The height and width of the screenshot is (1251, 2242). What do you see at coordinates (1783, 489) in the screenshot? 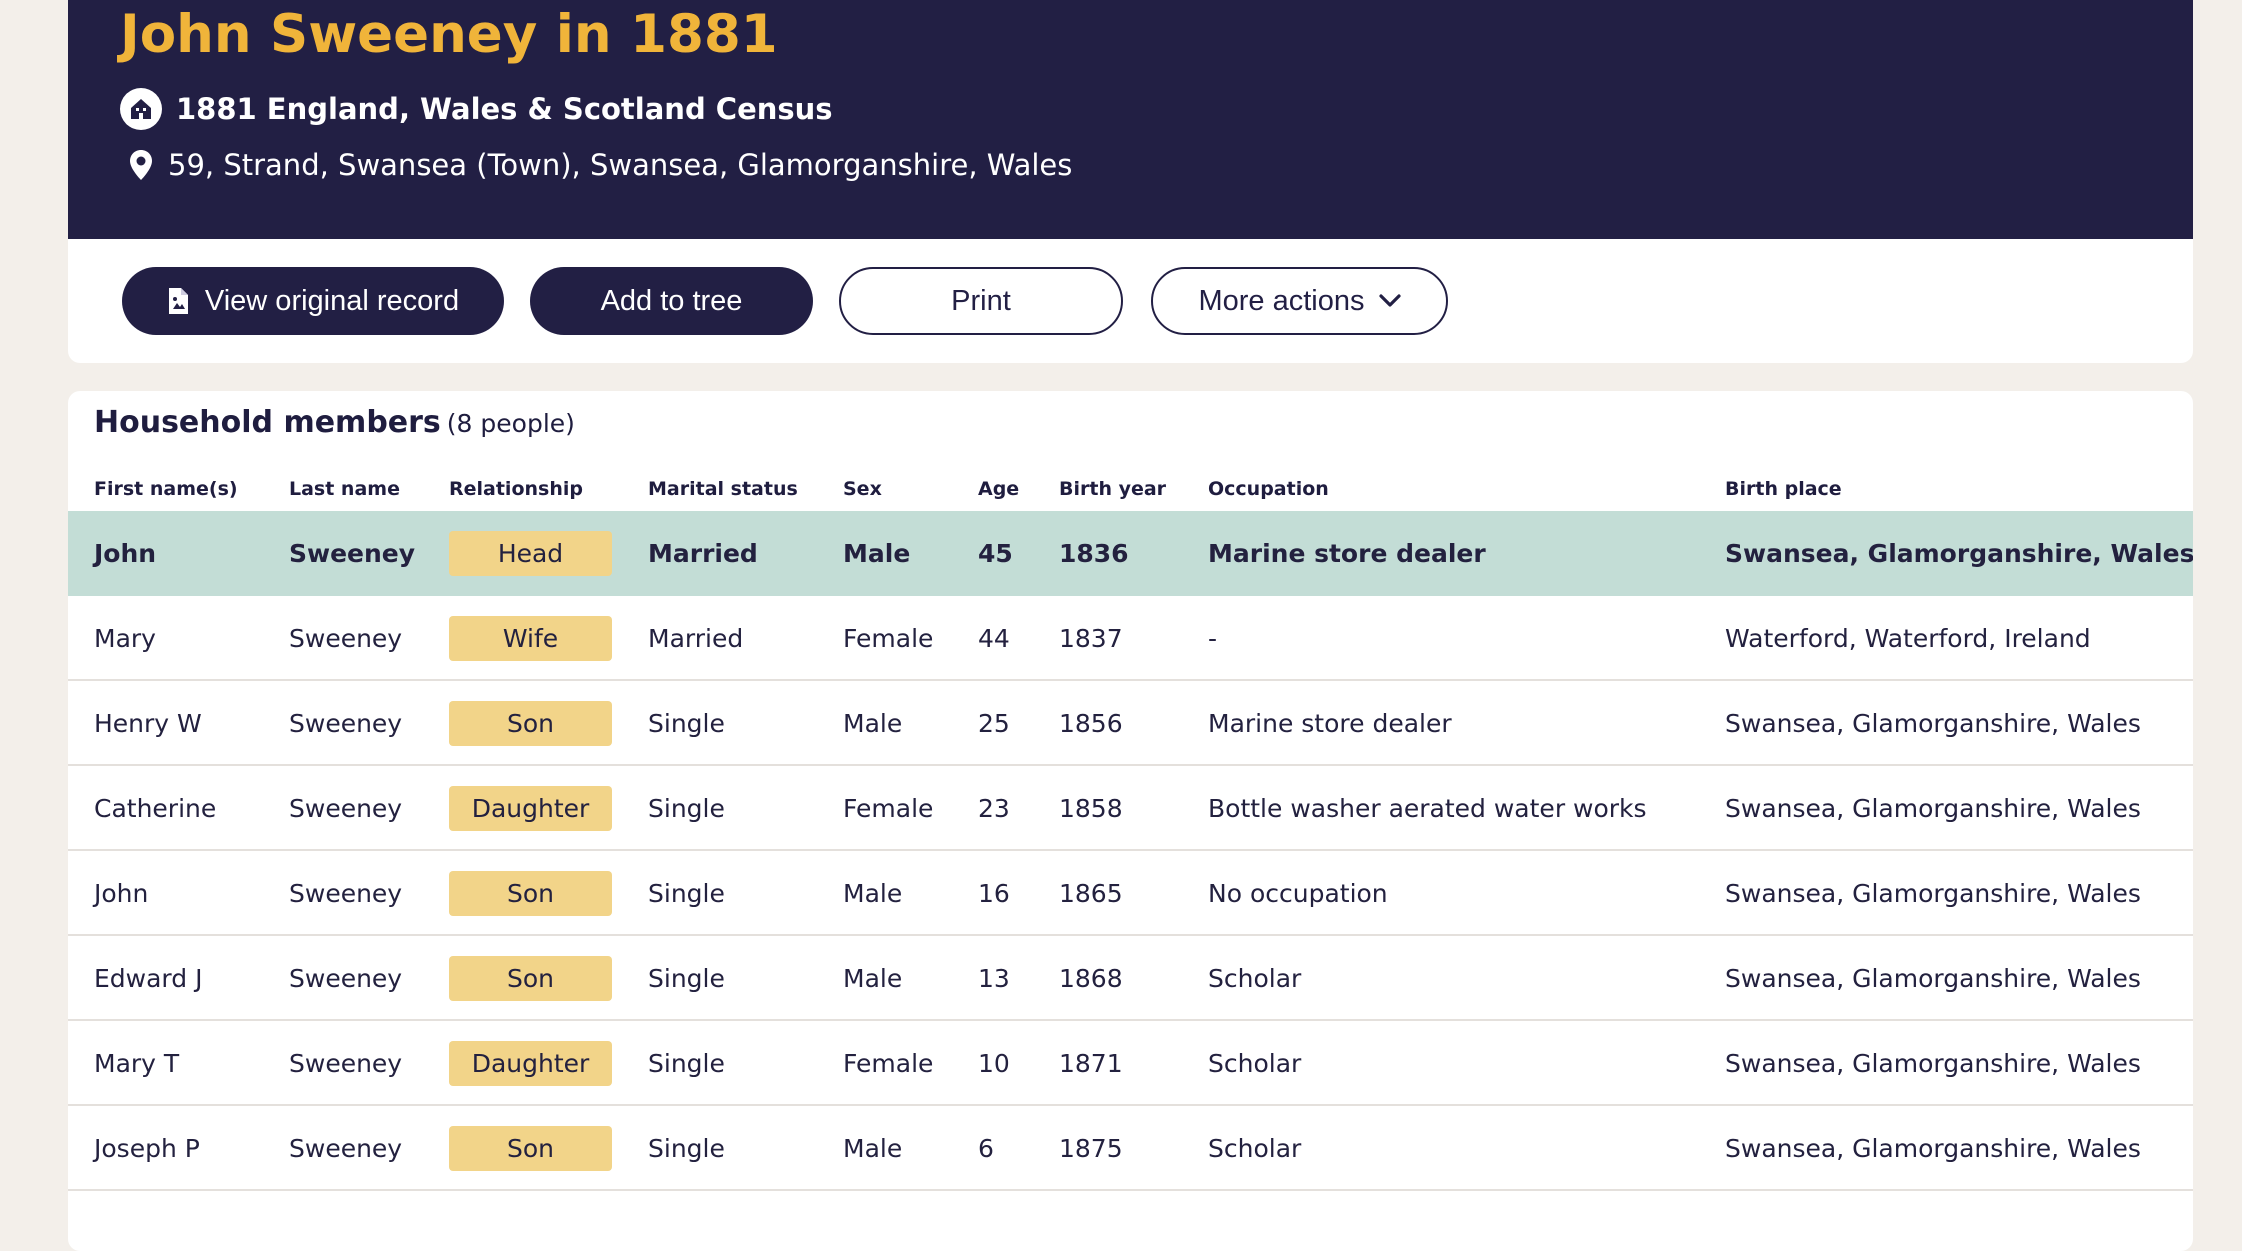
I see `column-header: Birth place` at bounding box center [1783, 489].